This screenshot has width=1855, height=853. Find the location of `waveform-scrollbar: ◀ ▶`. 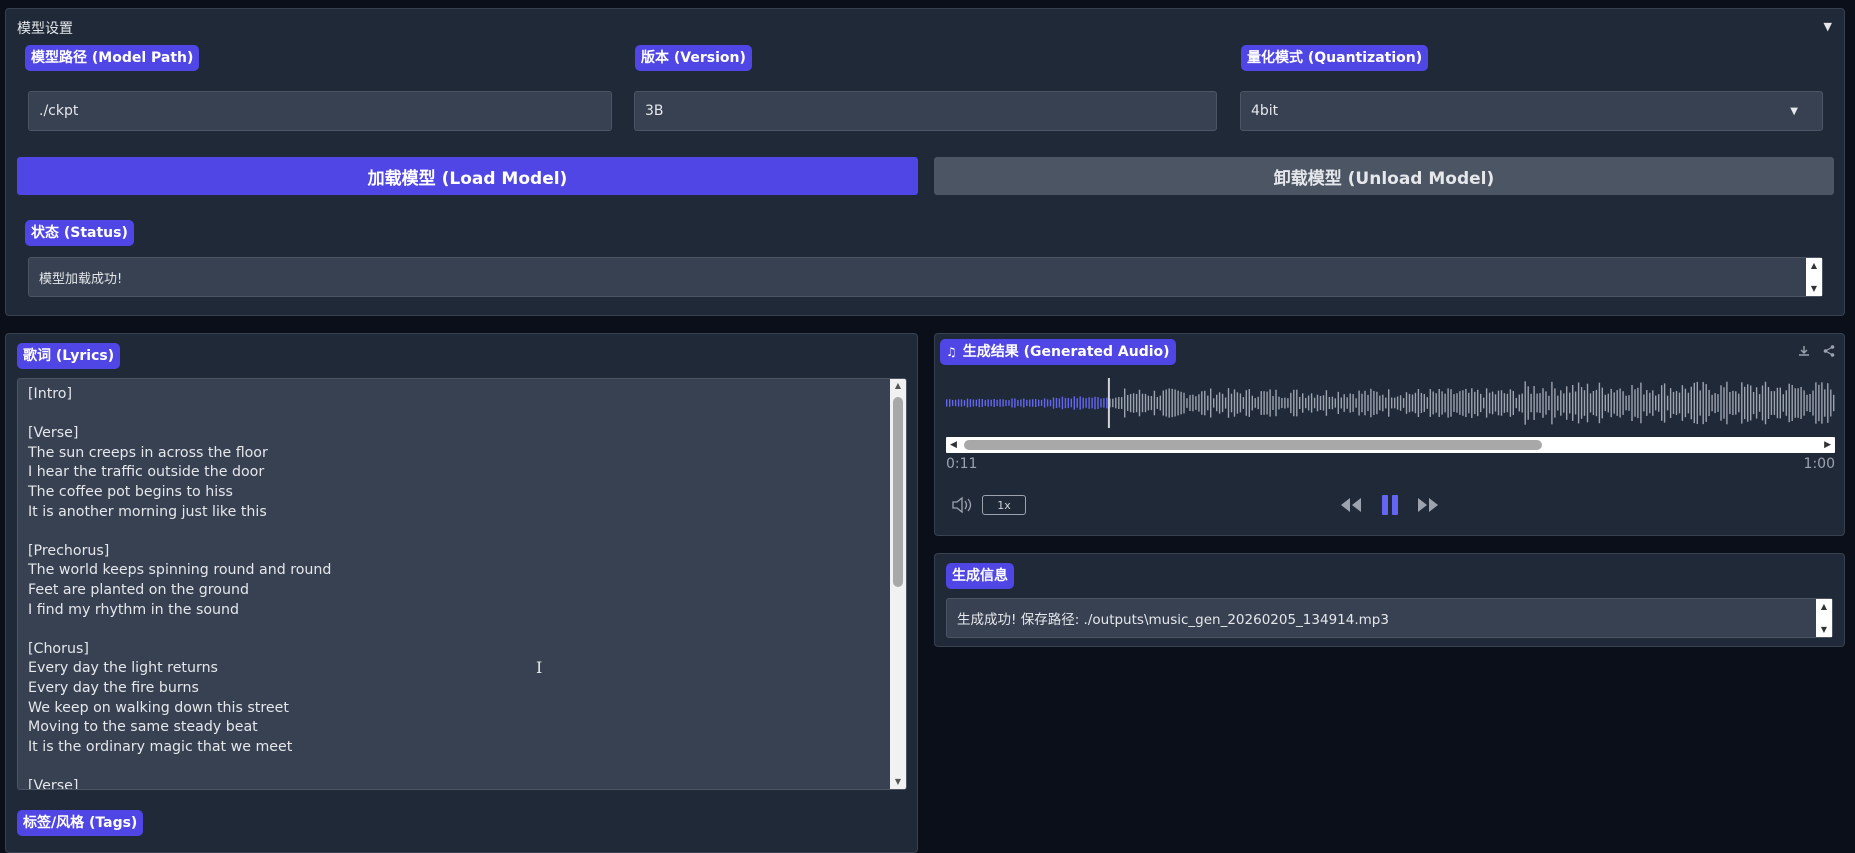

waveform-scrollbar: ◀ ▶ is located at coordinates (1390, 445).